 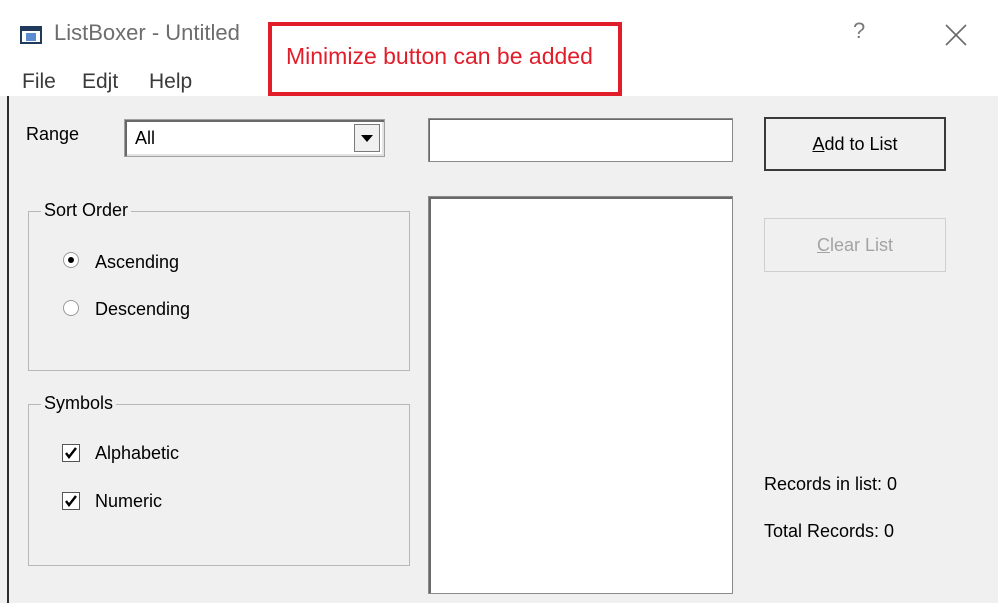 What do you see at coordinates (8, 349) in the screenshot?
I see `window-left-edge` at bounding box center [8, 349].